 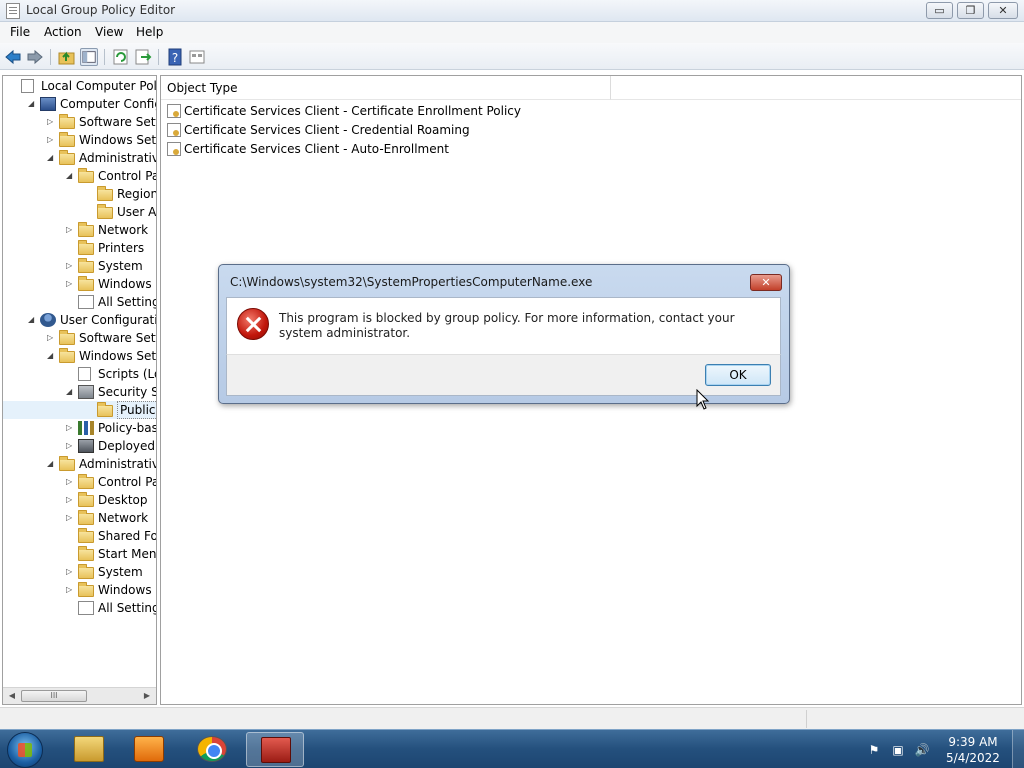 What do you see at coordinates (275, 749) in the screenshot?
I see `taskbar-group-policy-editor` at bounding box center [275, 749].